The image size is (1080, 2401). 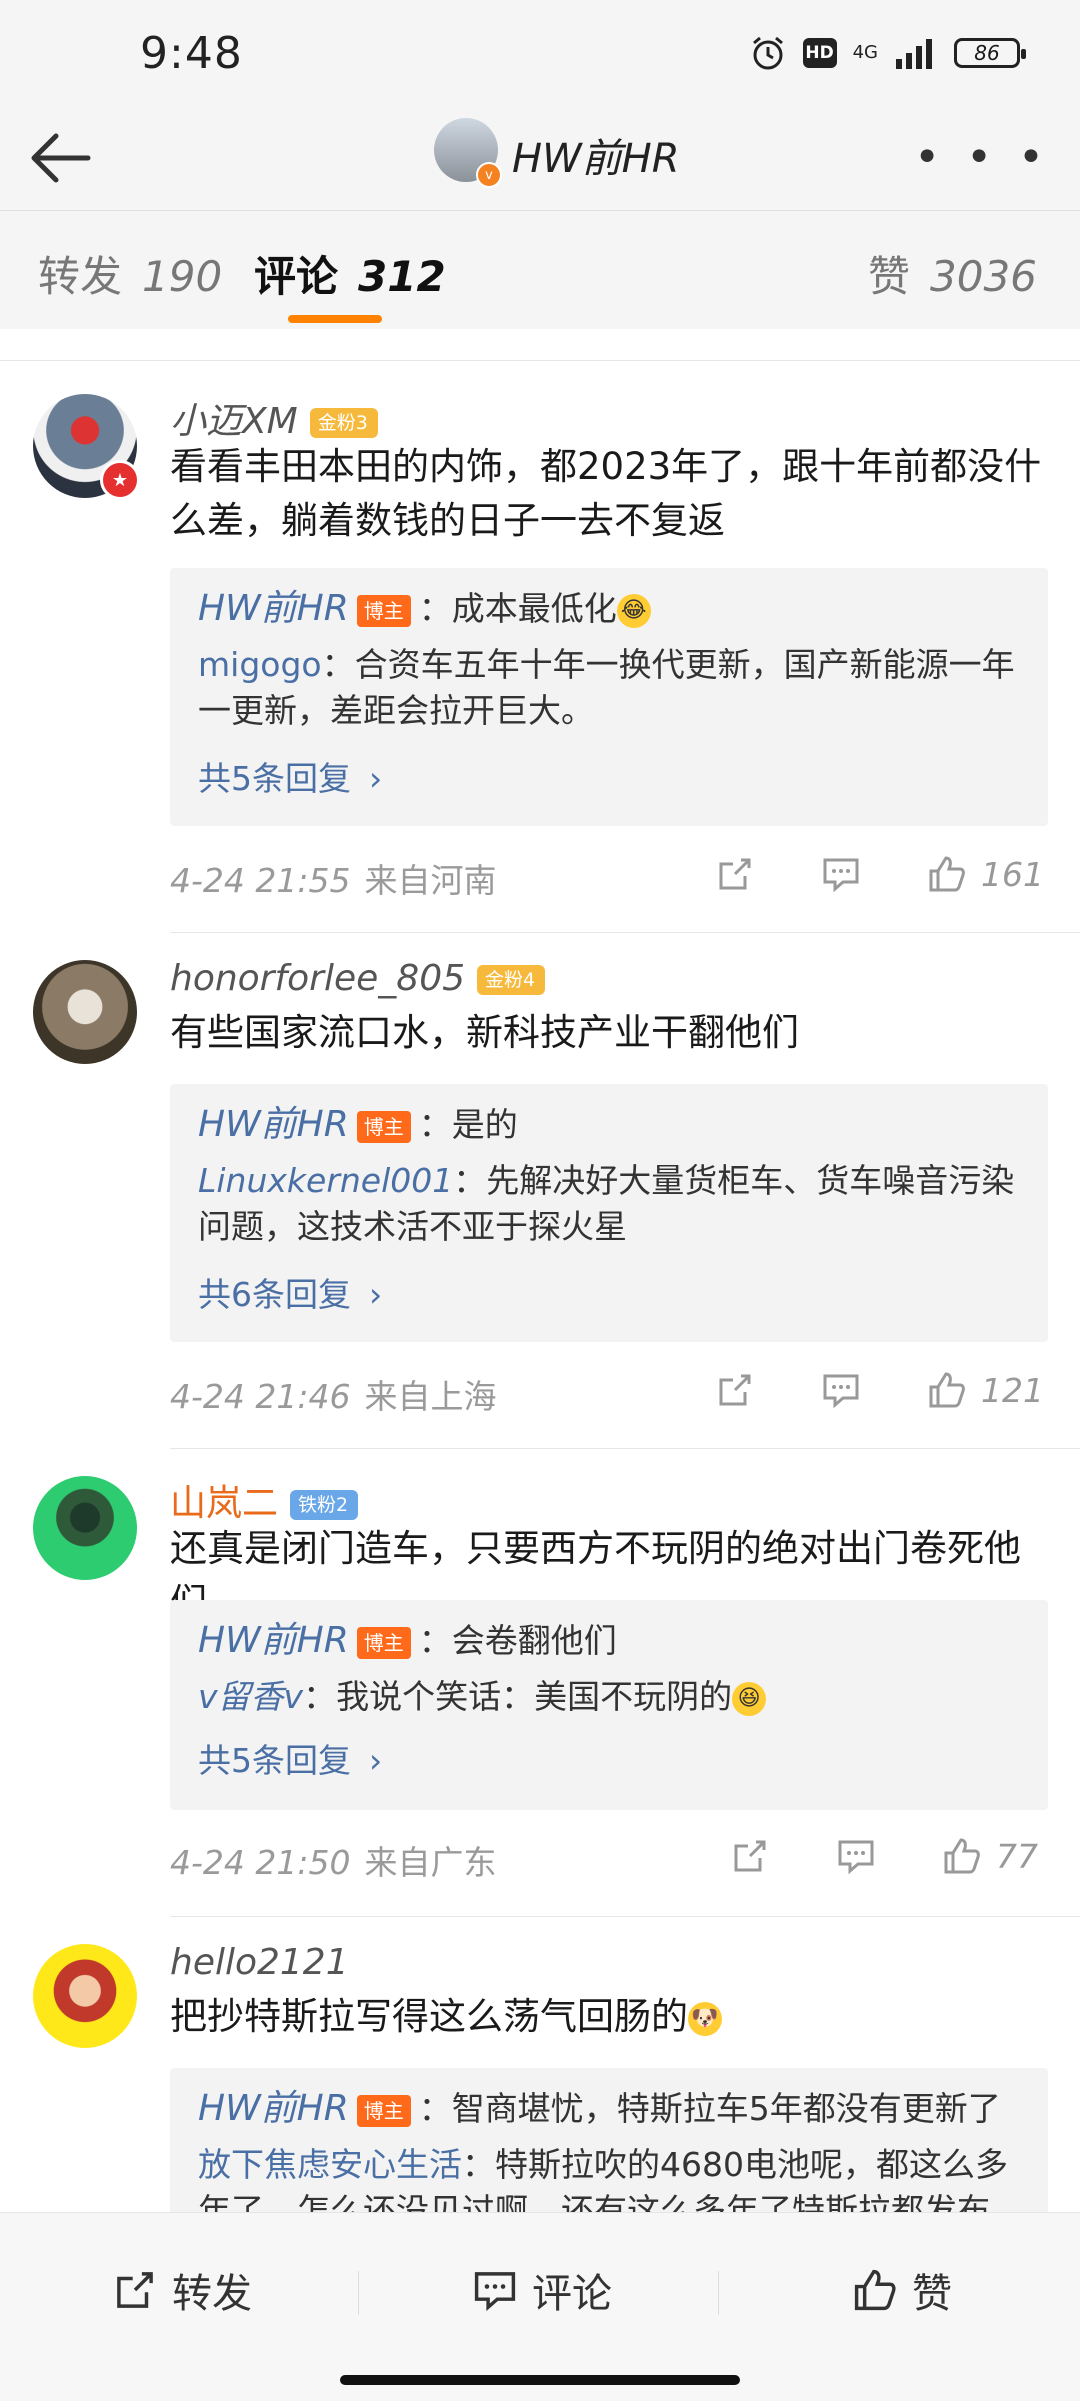 What do you see at coordinates (608, 1641) in the screenshot?
I see `reply-line: HW前HR 博主 ：会卷翻他们` at bounding box center [608, 1641].